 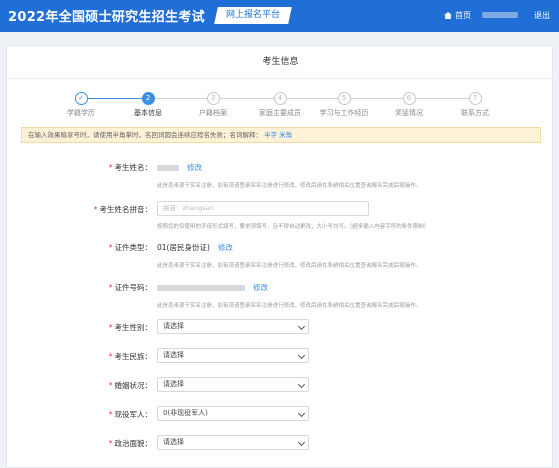 What do you see at coordinates (194, 167) in the screenshot?
I see `name-edit-link: 修改` at bounding box center [194, 167].